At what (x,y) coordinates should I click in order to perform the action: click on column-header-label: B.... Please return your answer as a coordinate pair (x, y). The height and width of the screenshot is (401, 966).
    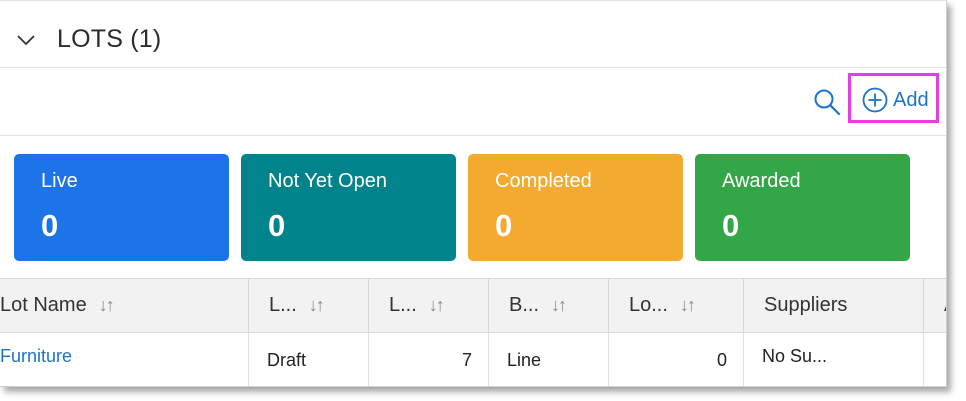
    Looking at the image, I should click on (524, 305).